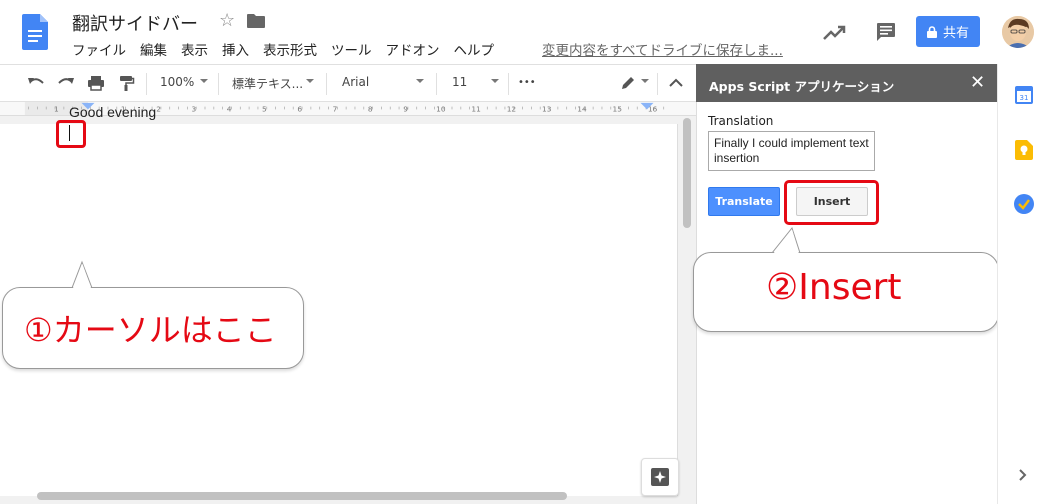  I want to click on lock-icon, so click(931, 31).